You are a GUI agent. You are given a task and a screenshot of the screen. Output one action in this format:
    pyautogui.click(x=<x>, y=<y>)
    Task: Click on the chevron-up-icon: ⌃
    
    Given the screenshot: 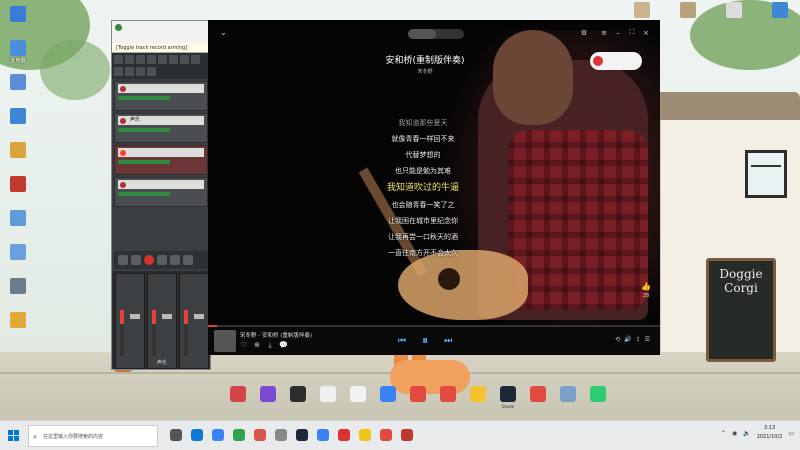 What is the action you would take?
    pyautogui.click(x=723, y=433)
    